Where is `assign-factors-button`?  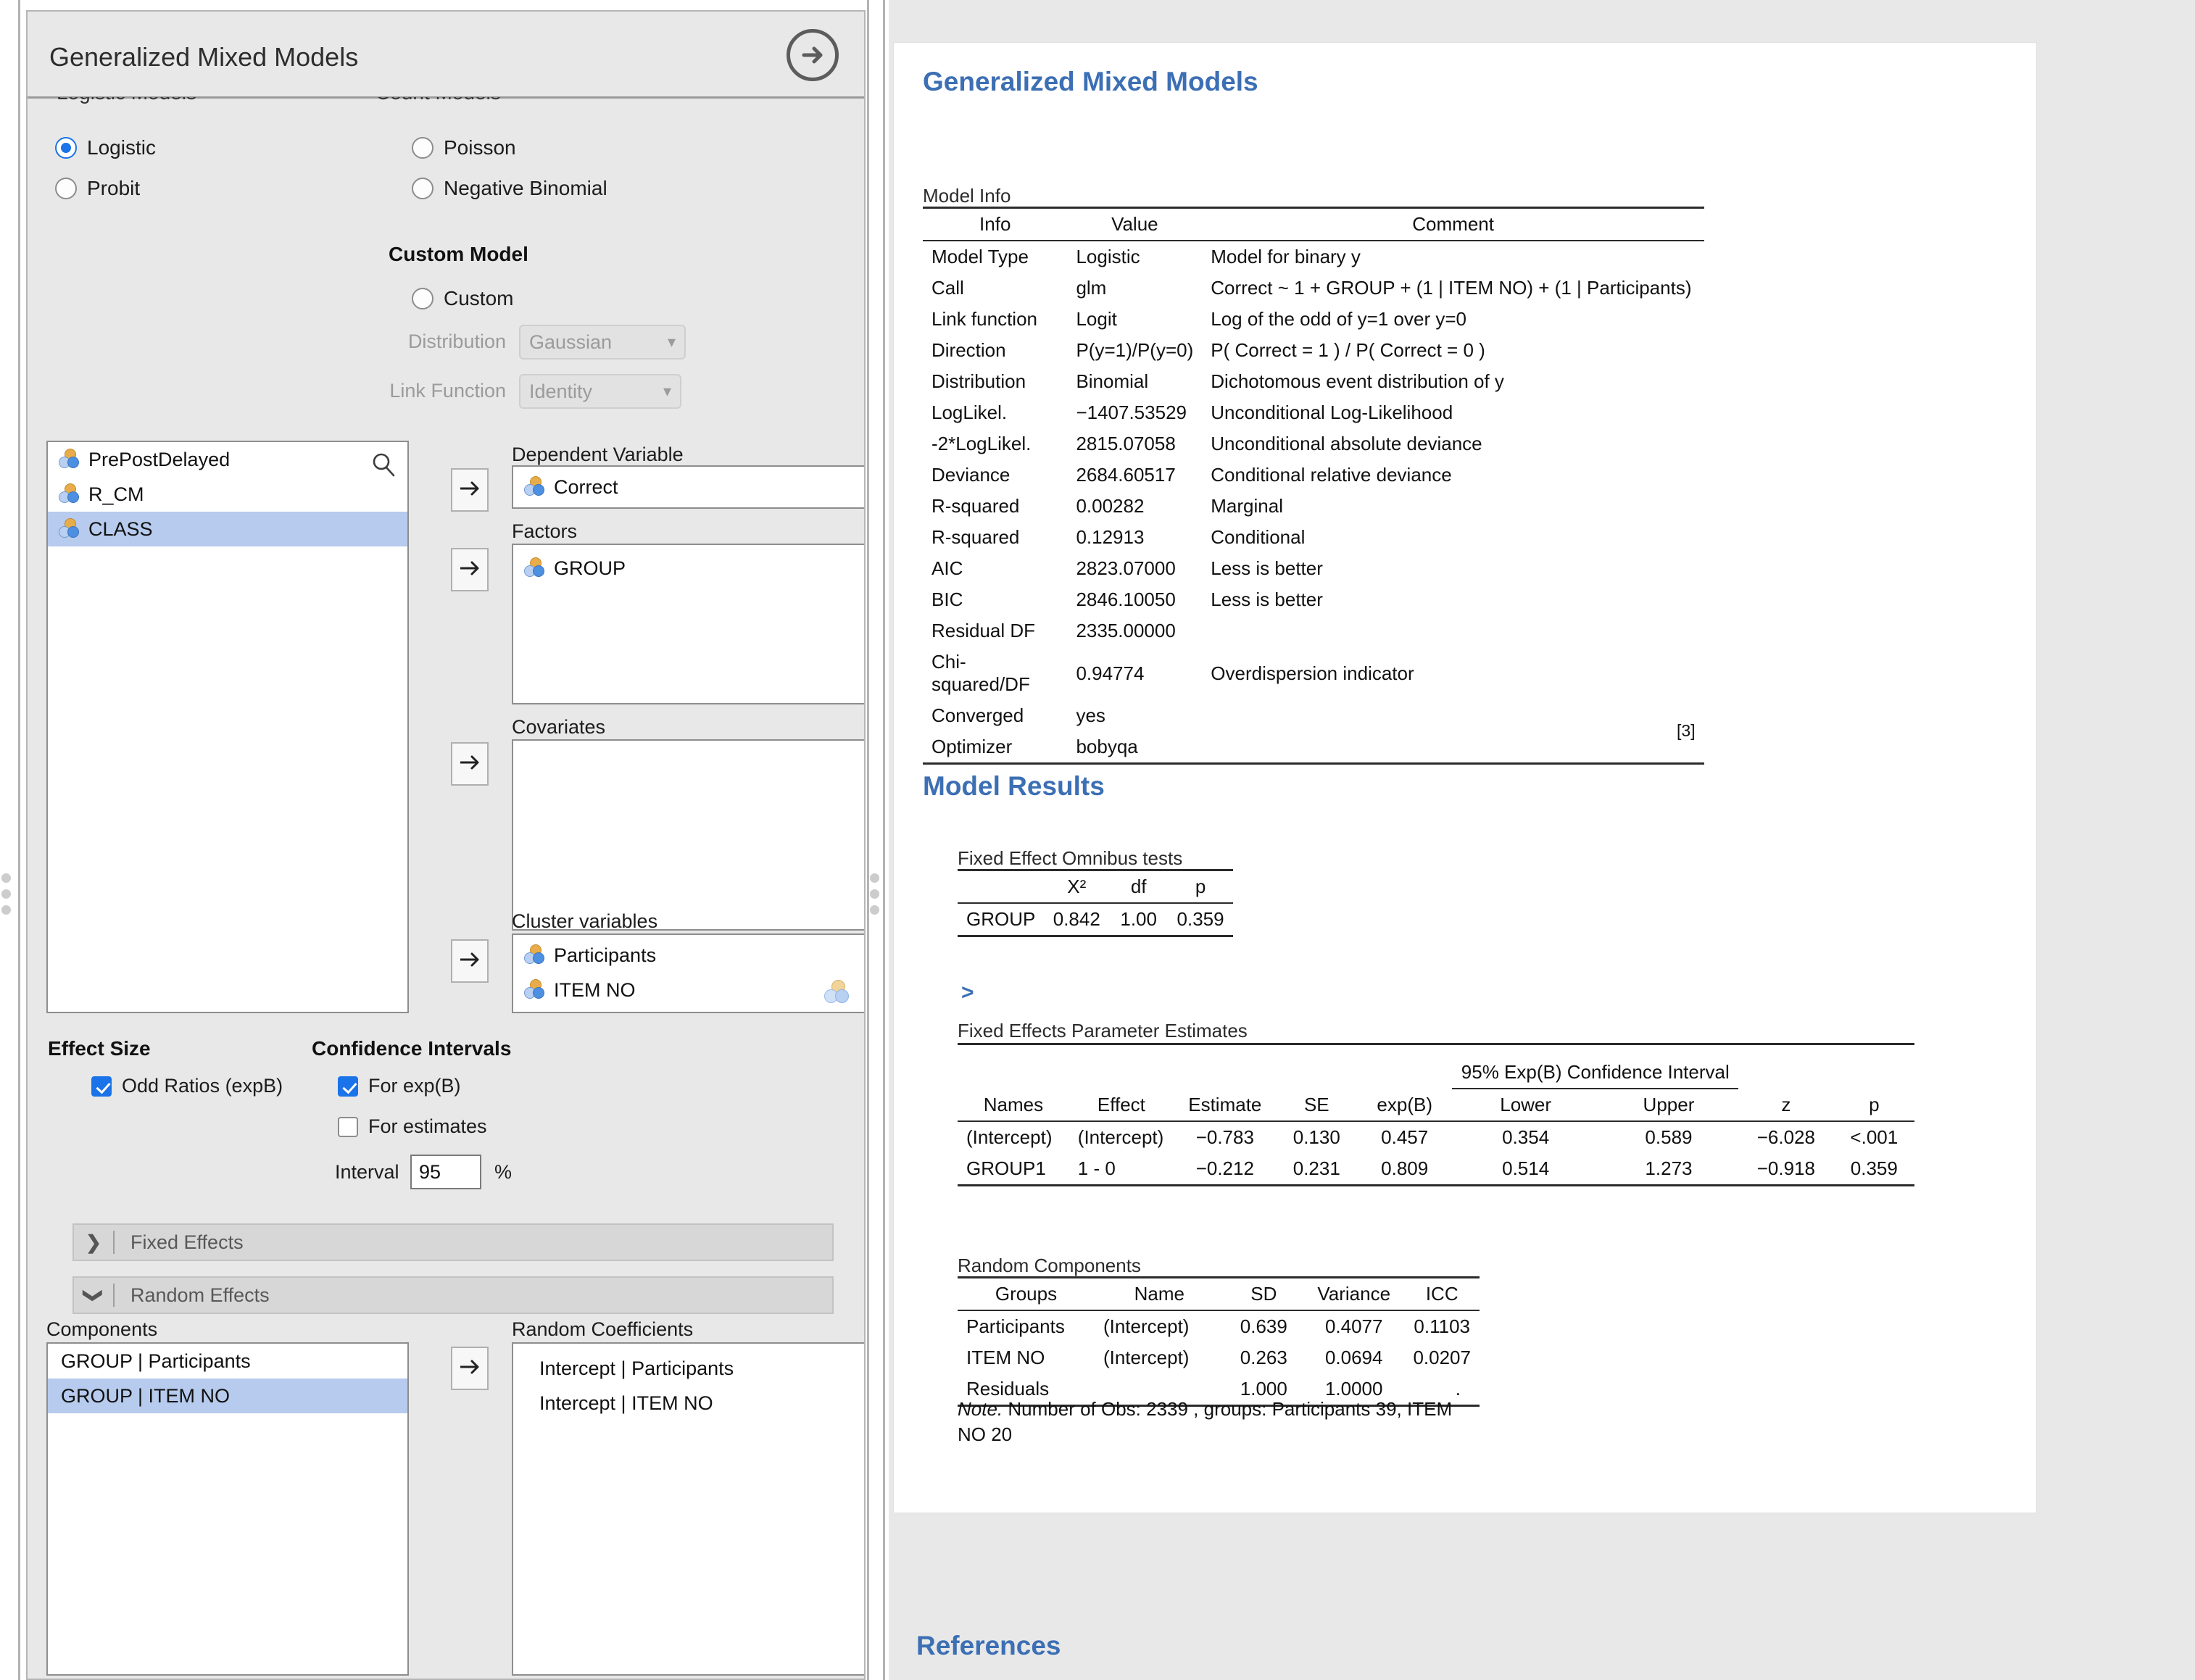 assign-factors-button is located at coordinates (470, 569).